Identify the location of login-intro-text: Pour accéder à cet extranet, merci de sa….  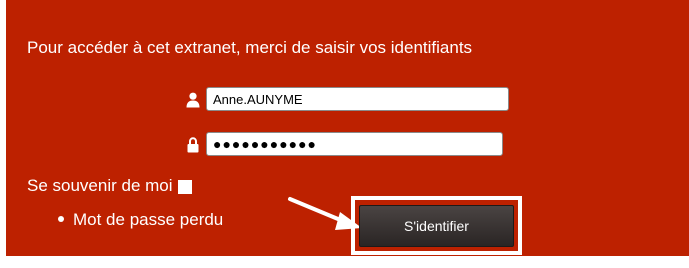
(250, 47).